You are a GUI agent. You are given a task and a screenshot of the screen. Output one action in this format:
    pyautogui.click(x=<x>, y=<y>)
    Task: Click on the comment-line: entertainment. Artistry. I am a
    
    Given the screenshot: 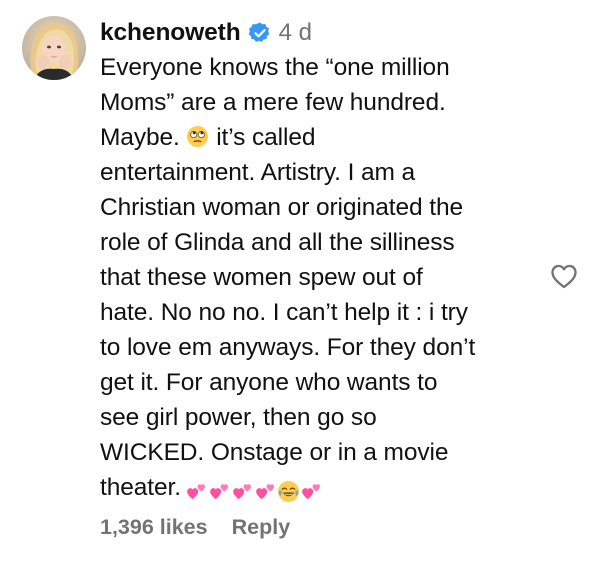 What is the action you would take?
    pyautogui.click(x=258, y=172)
    